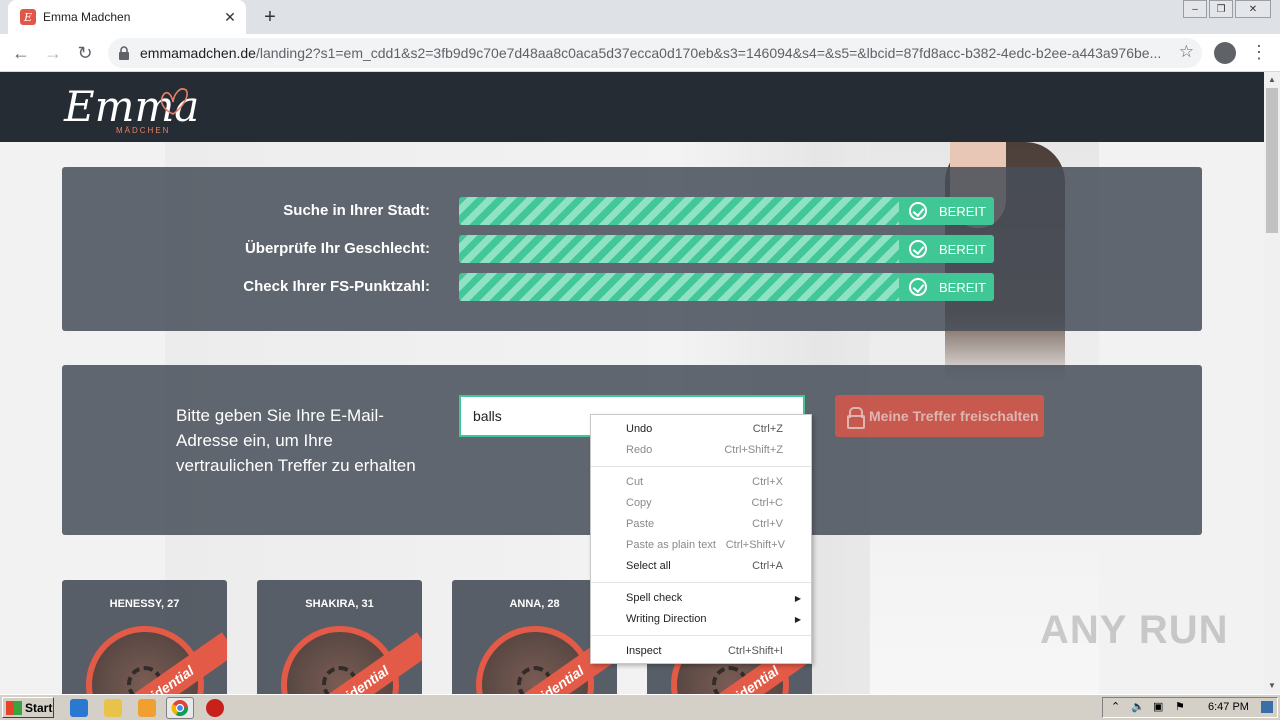  What do you see at coordinates (755, 545) in the screenshot?
I see `ctx-shortcut: Ctrl+Shift+V` at bounding box center [755, 545].